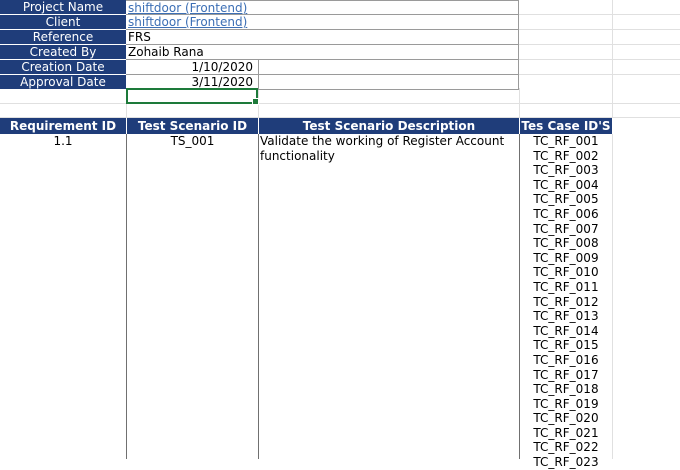  Describe the element at coordinates (566, 345) in the screenshot. I see `test-case-id-cell: TC_RF_015` at that location.